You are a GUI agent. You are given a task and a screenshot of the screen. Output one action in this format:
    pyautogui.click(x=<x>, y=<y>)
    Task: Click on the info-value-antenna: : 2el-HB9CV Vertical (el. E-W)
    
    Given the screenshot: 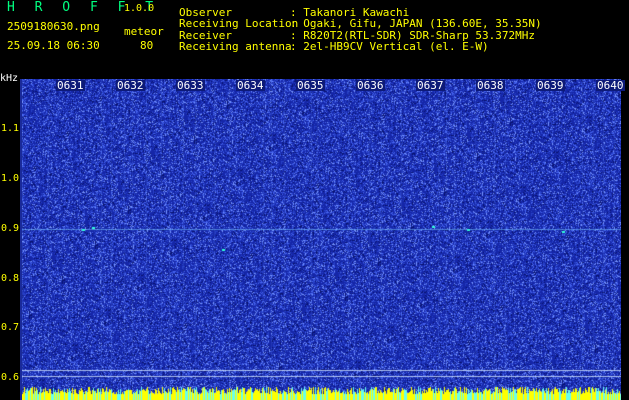 What is the action you would take?
    pyautogui.click(x=389, y=46)
    